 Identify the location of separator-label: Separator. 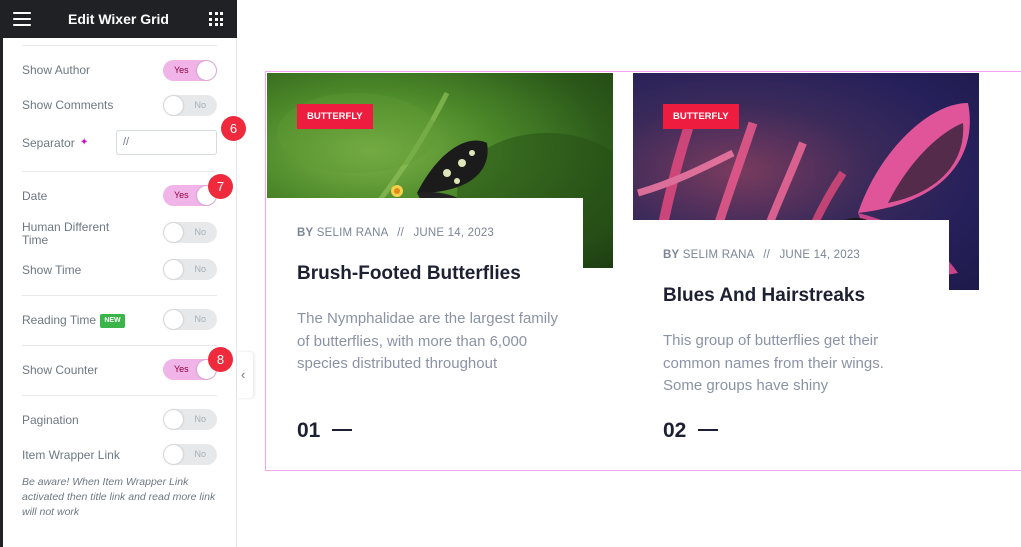
(48, 143).